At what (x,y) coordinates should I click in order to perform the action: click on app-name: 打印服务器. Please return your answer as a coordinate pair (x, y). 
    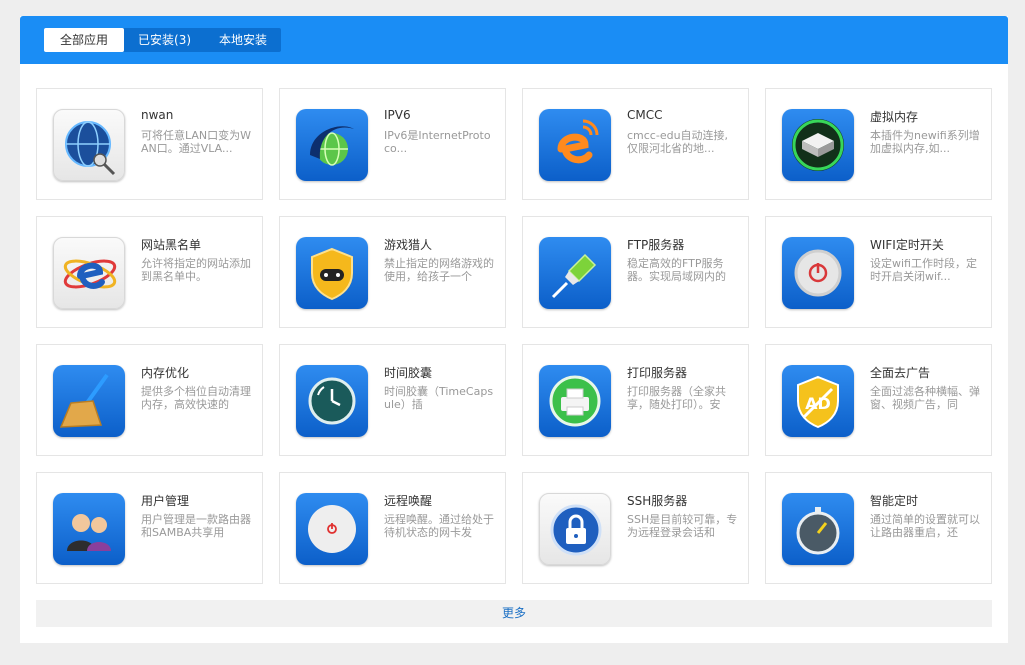
    Looking at the image, I should click on (657, 373).